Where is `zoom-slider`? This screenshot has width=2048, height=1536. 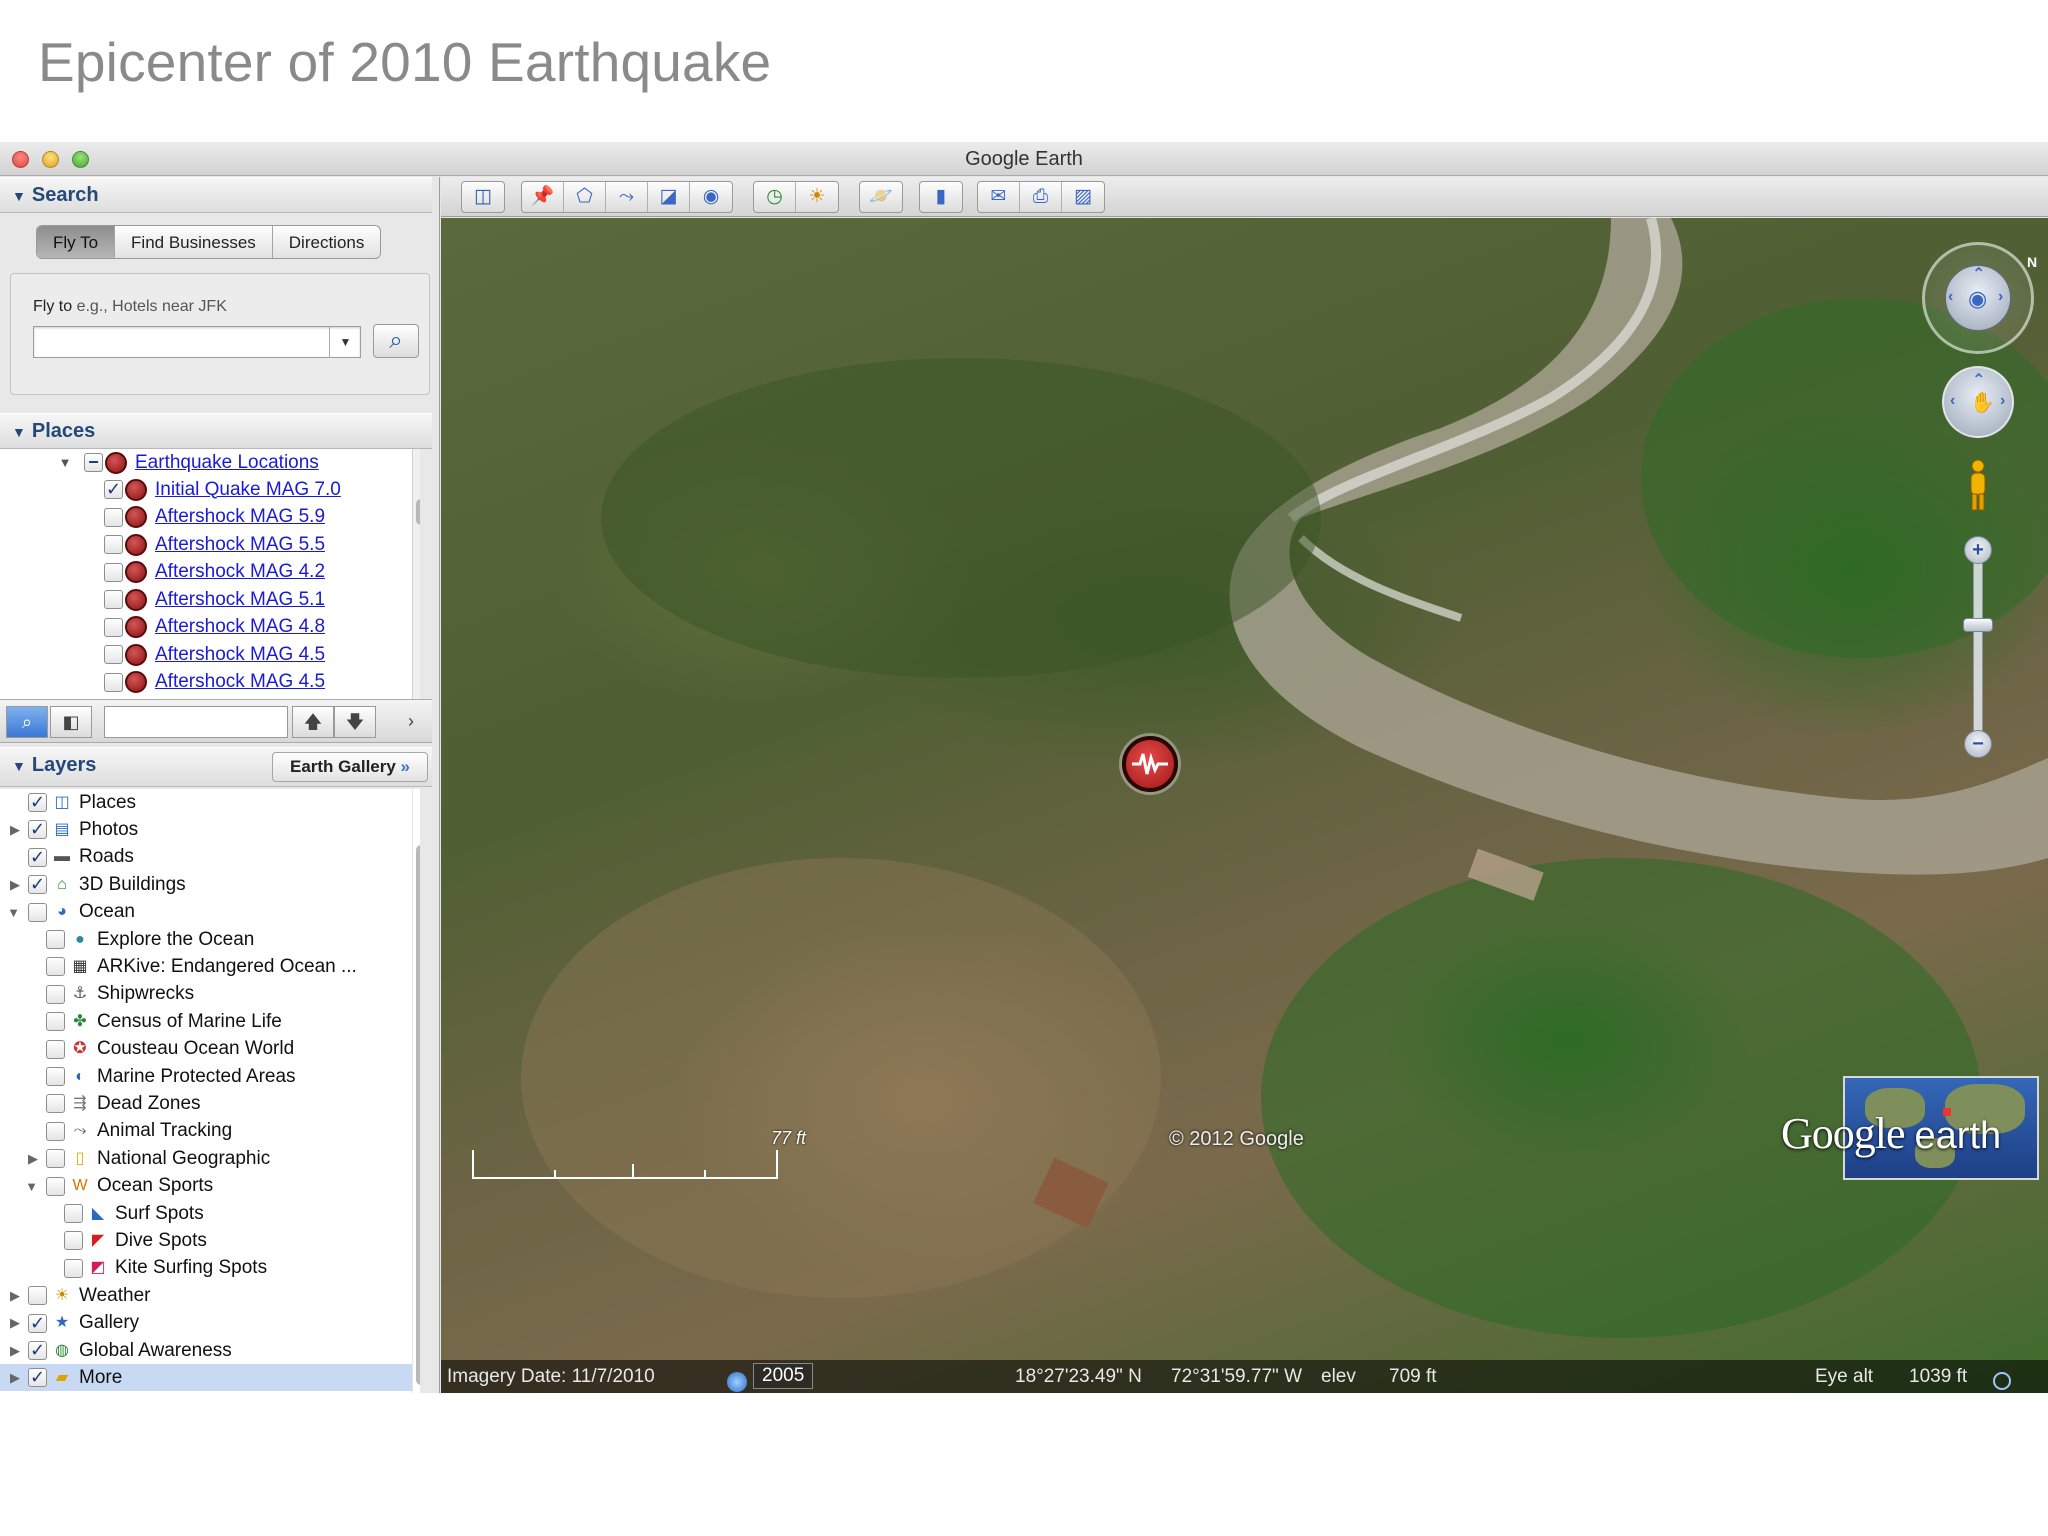
zoom-slider is located at coordinates (1978, 648).